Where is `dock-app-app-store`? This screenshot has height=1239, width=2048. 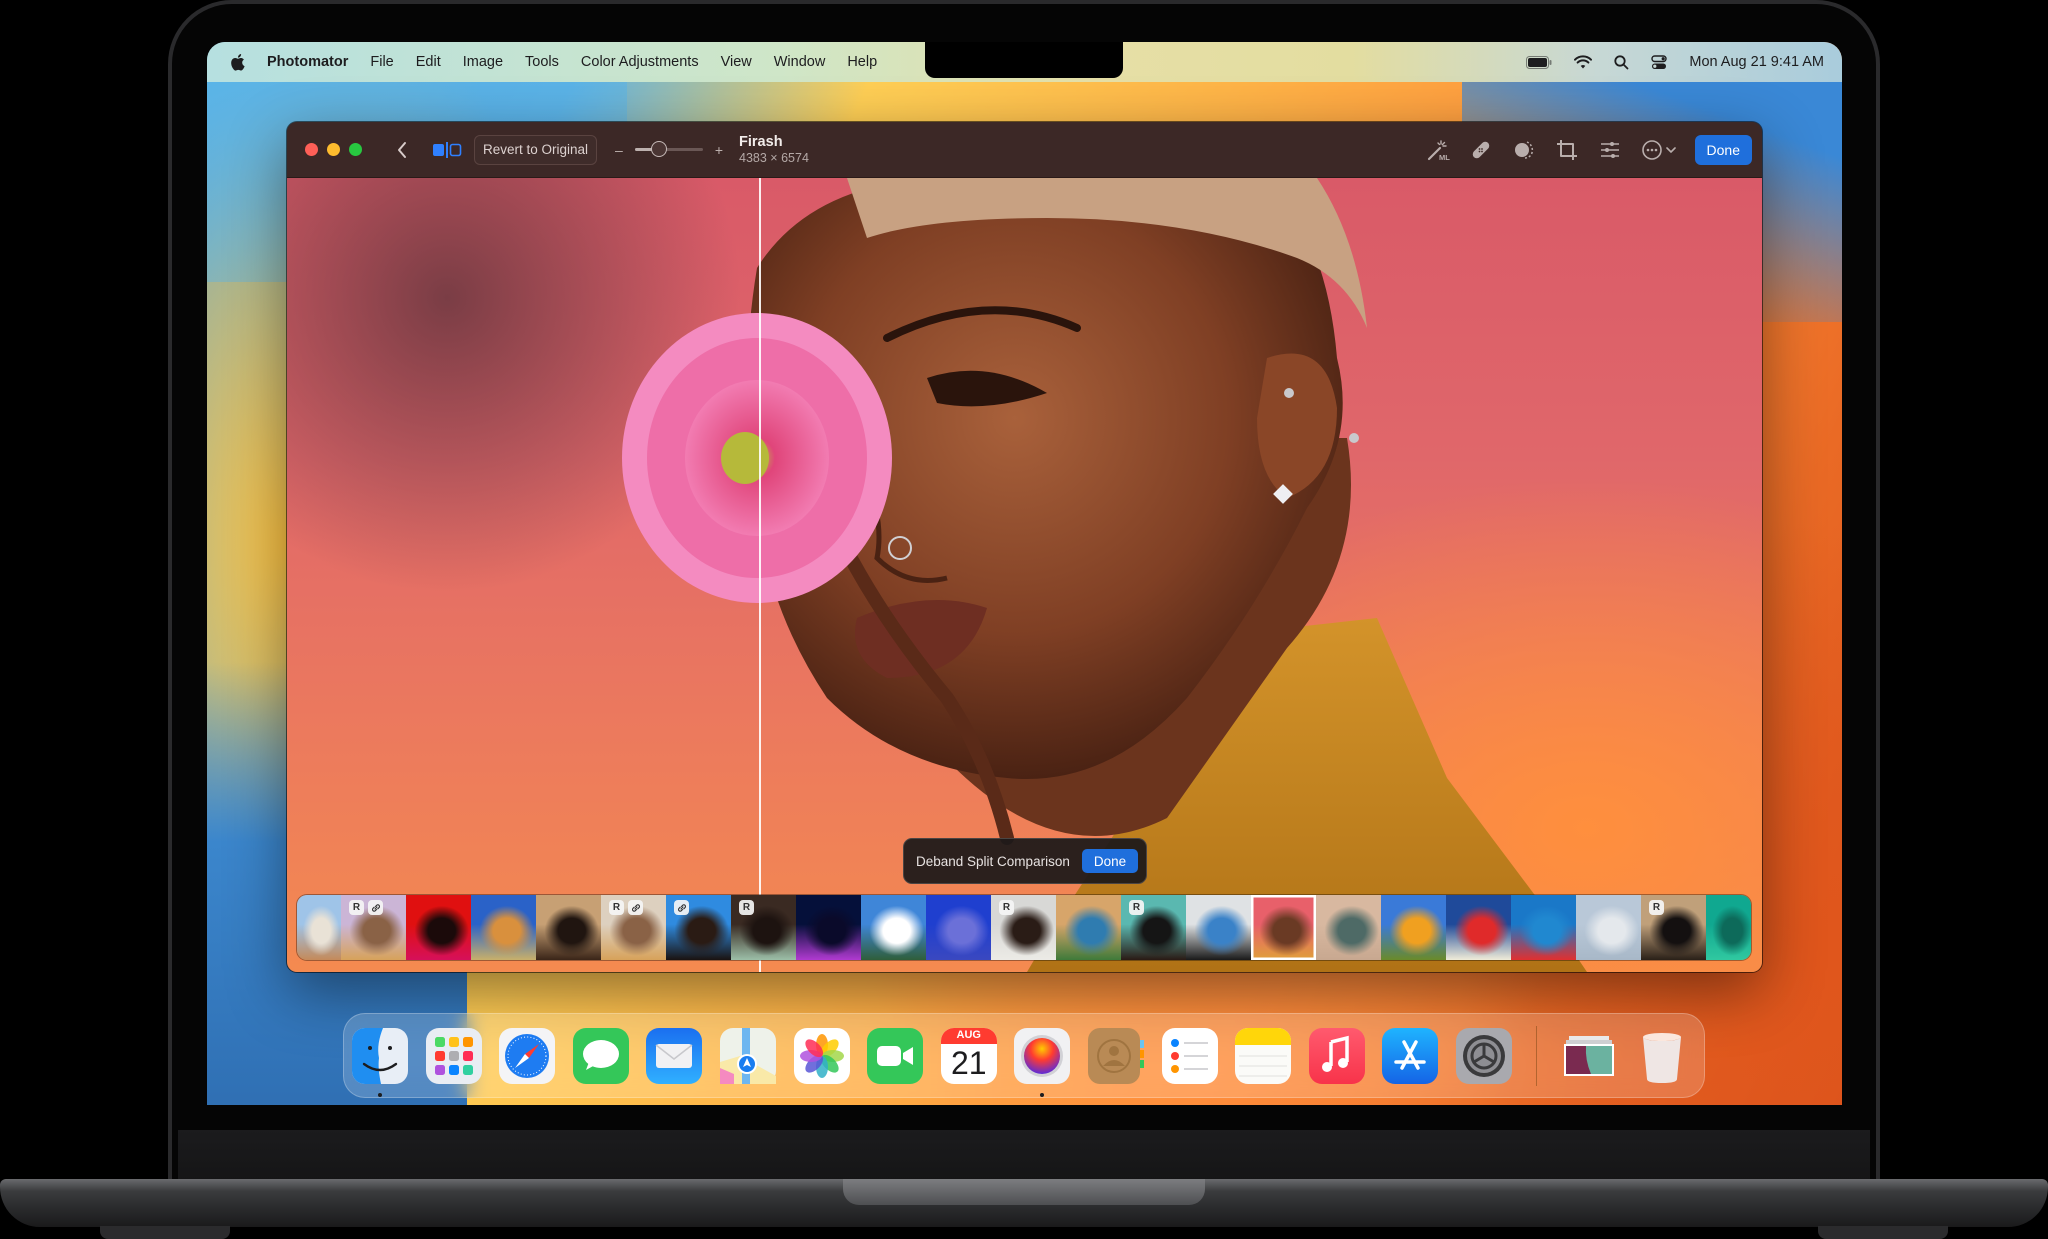 dock-app-app-store is located at coordinates (1410, 1055).